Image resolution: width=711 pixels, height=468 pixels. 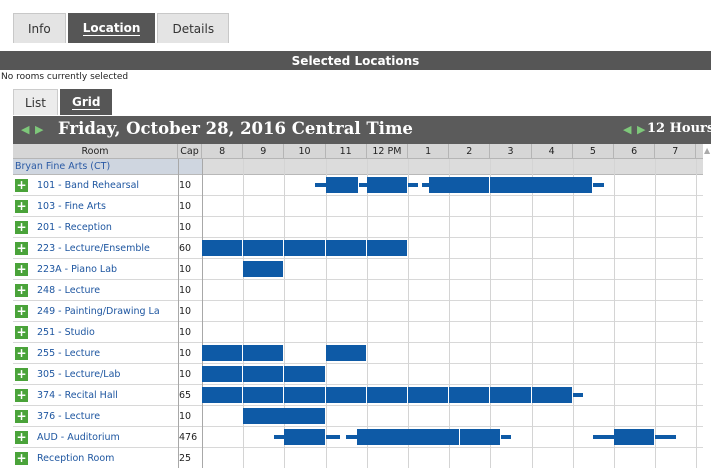 What do you see at coordinates (107, 416) in the screenshot?
I see `room-name-link: 376 - Lecture` at bounding box center [107, 416].